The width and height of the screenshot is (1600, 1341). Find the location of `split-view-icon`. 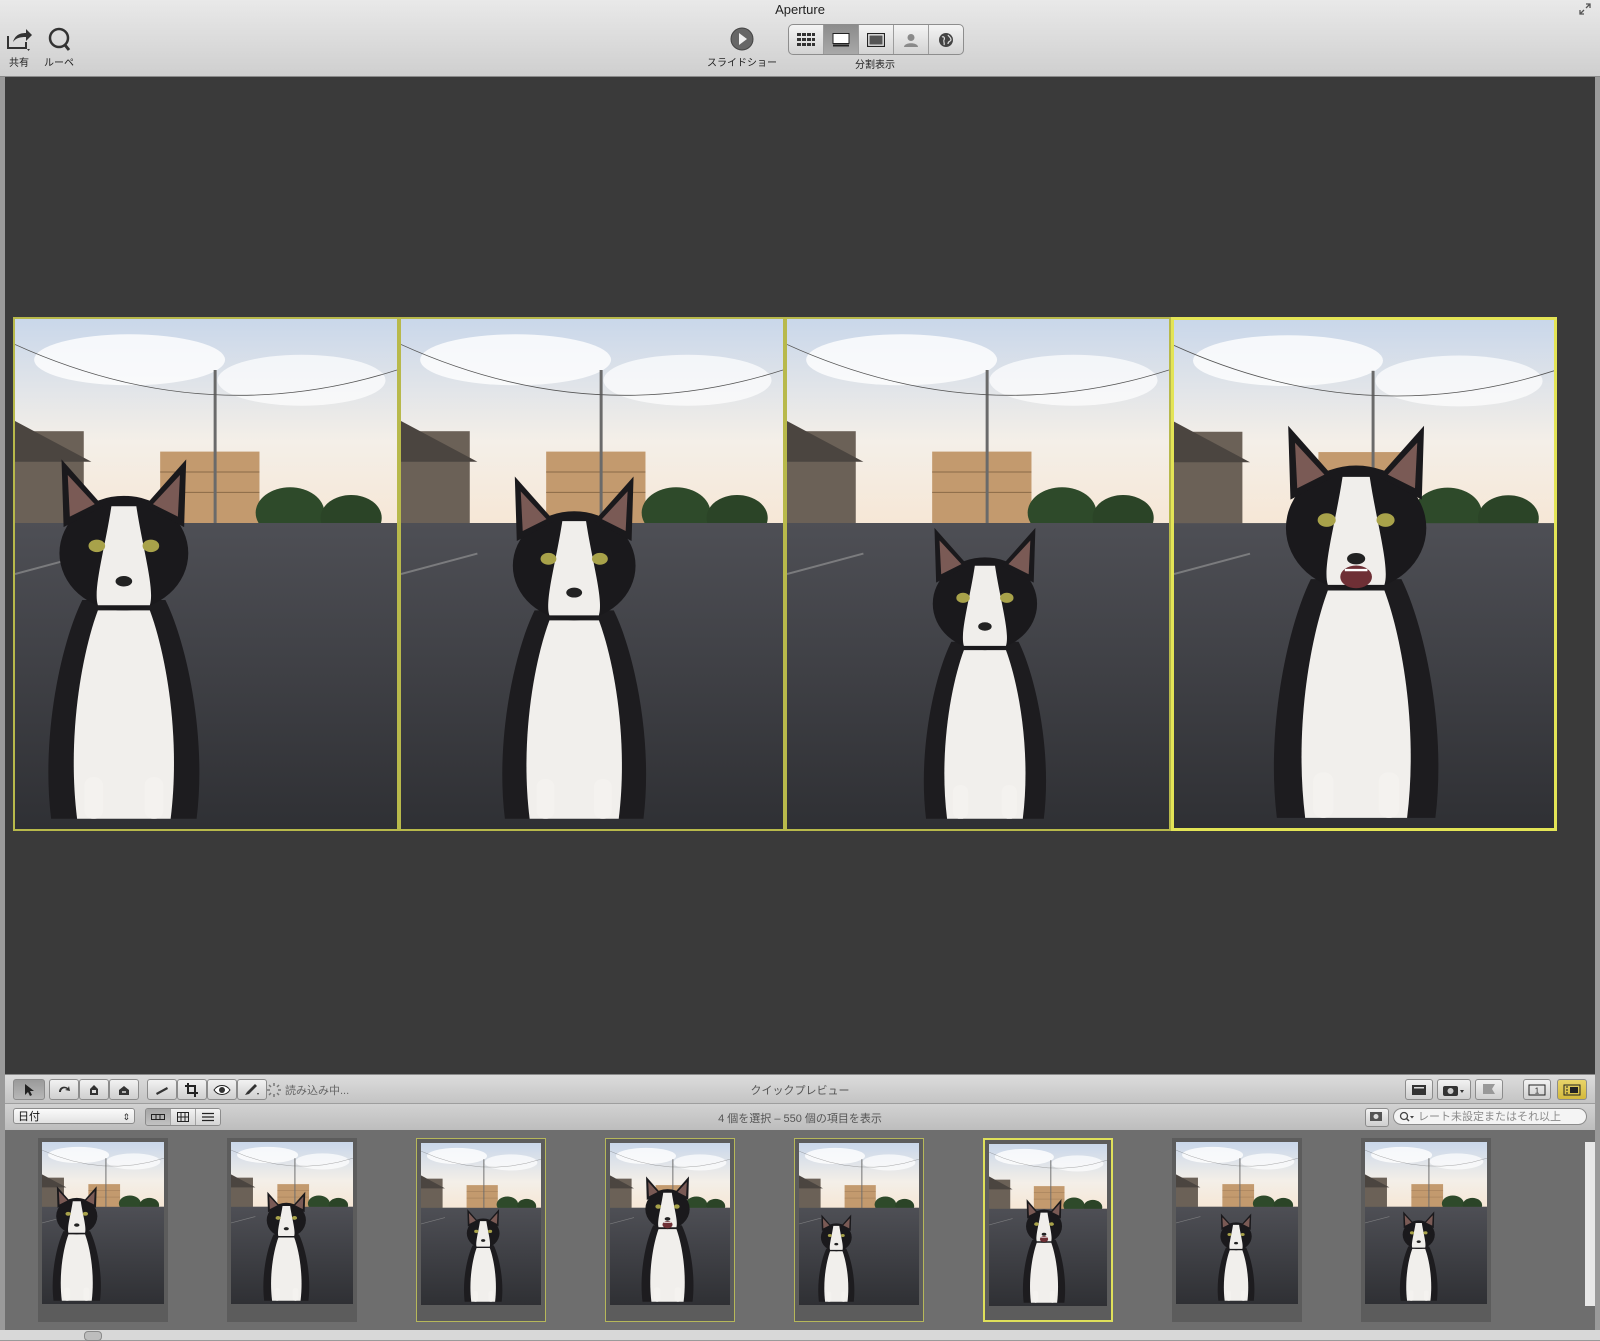

split-view-icon is located at coordinates (841, 39).